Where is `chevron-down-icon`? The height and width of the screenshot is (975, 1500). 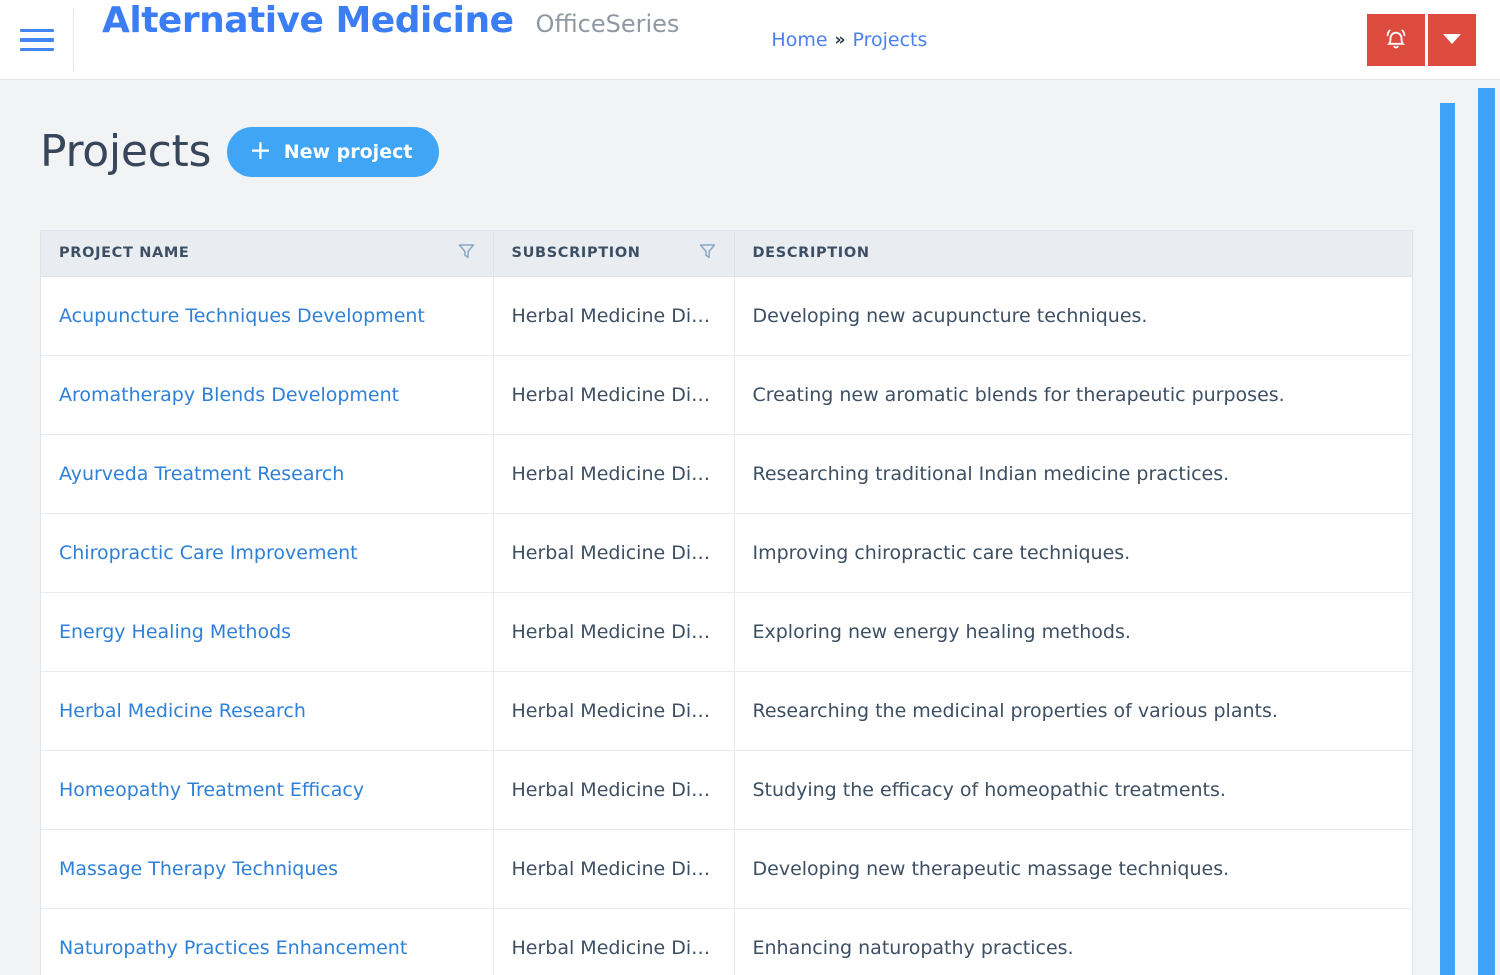
chevron-down-icon is located at coordinates (1452, 39).